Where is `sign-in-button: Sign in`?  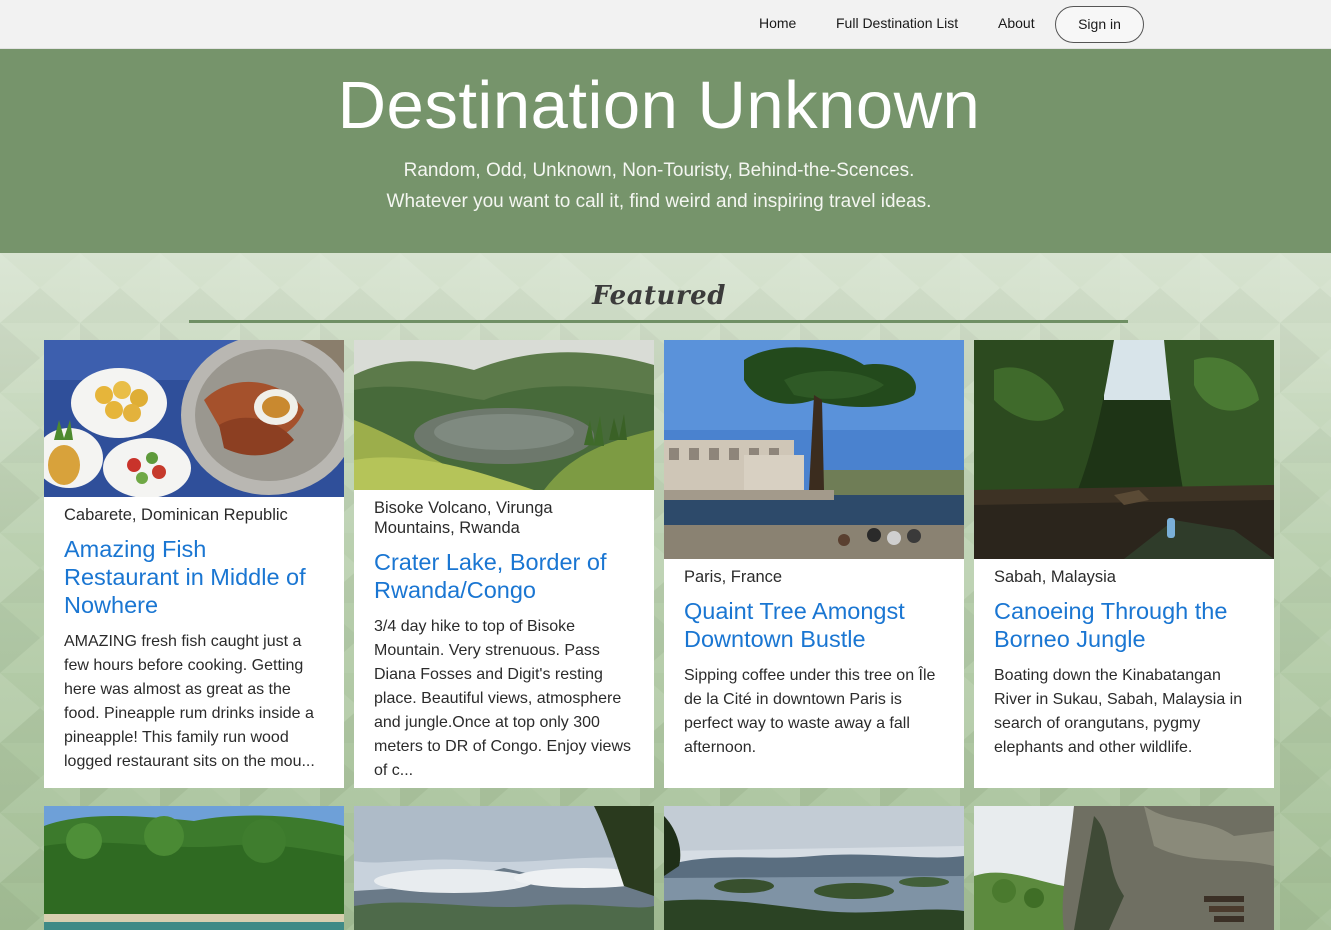 sign-in-button: Sign in is located at coordinates (1099, 24).